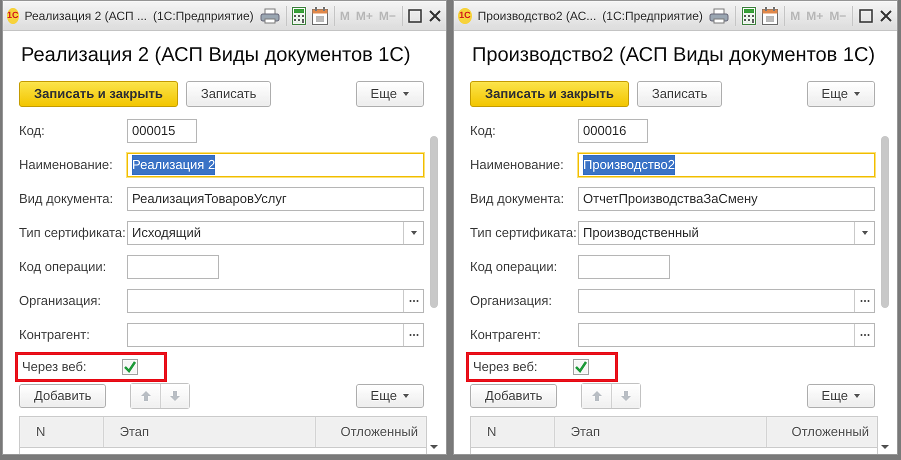 The width and height of the screenshot is (901, 460). What do you see at coordinates (275, 165) in the screenshot?
I see `input-field: Реализация 2` at bounding box center [275, 165].